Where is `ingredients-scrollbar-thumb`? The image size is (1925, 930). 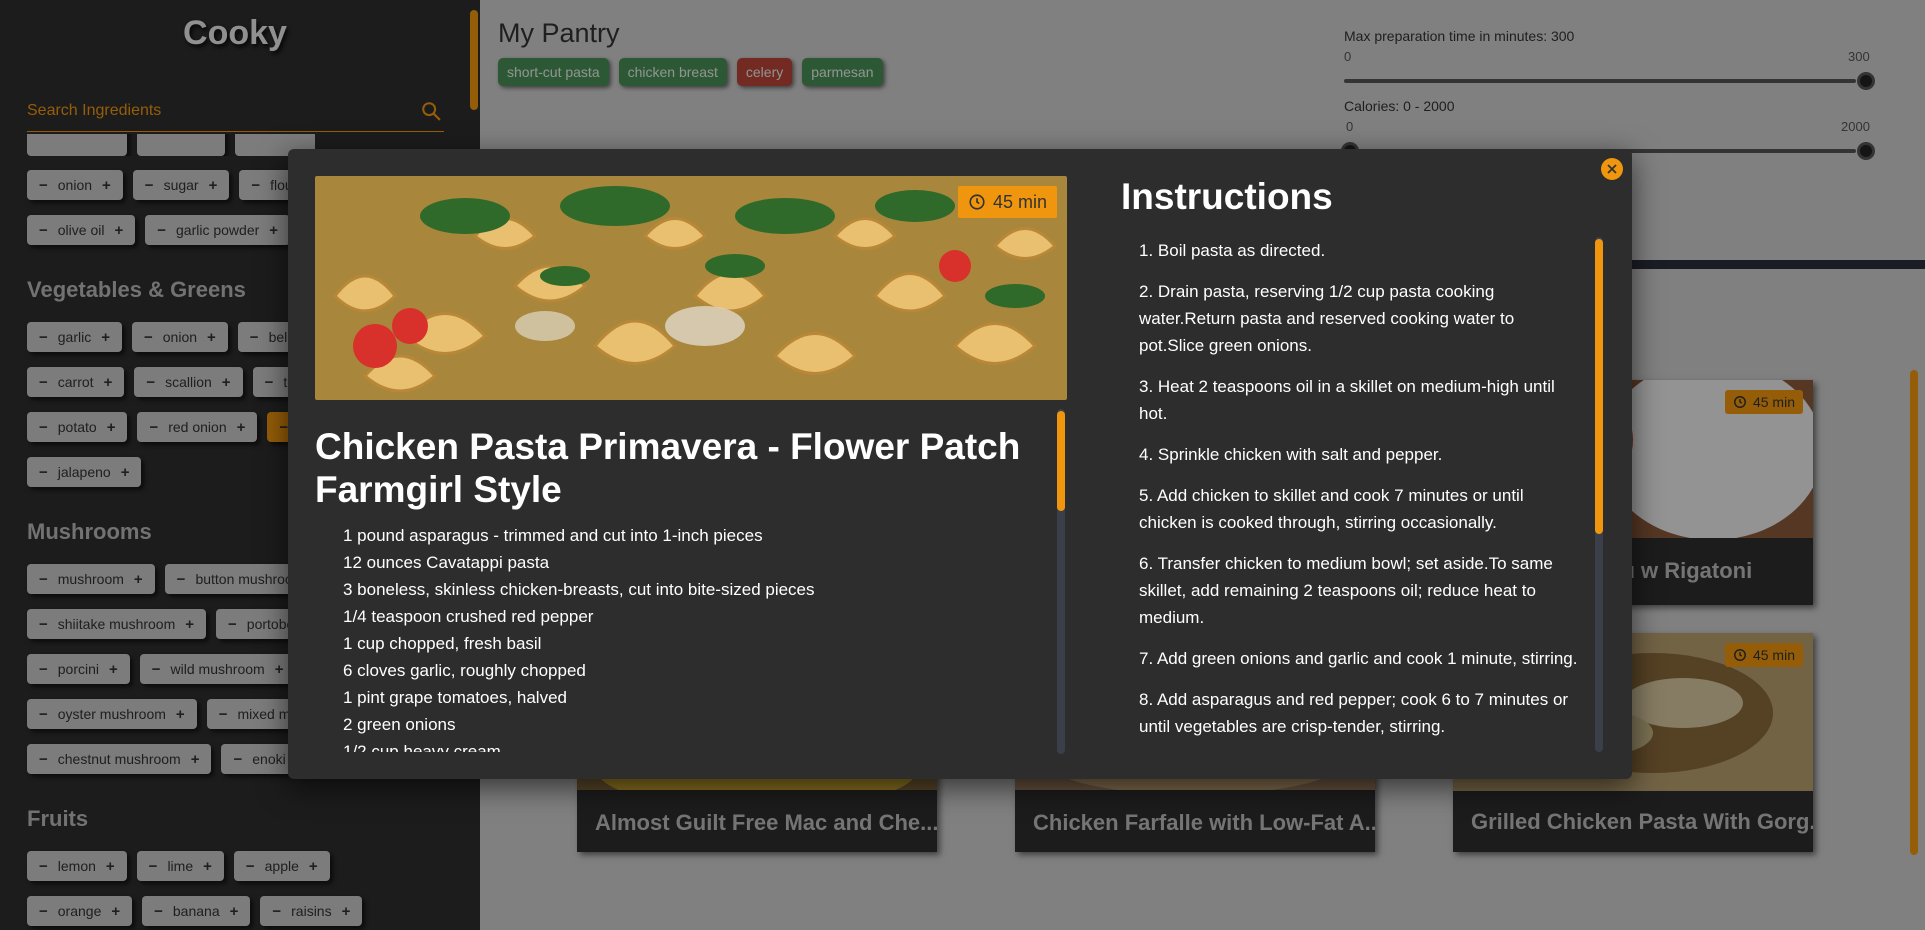
ingredients-scrollbar-thumb is located at coordinates (1061, 461).